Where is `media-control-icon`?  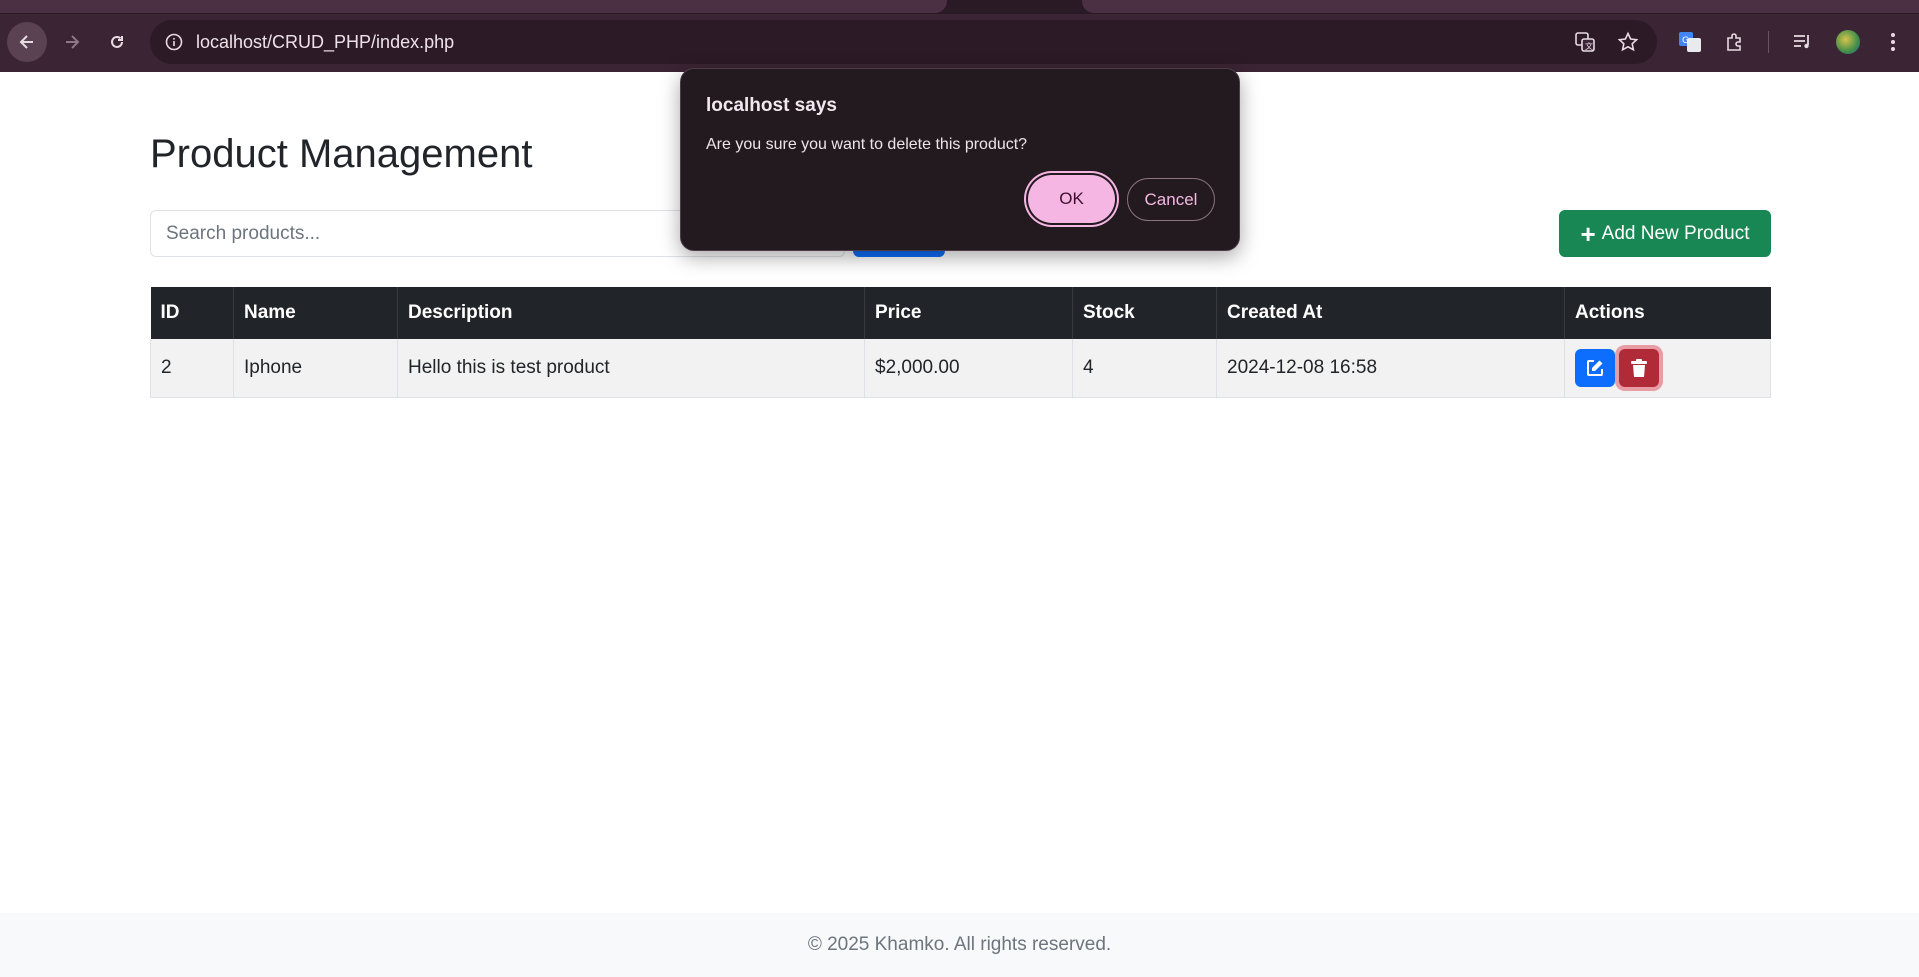 media-control-icon is located at coordinates (1802, 42).